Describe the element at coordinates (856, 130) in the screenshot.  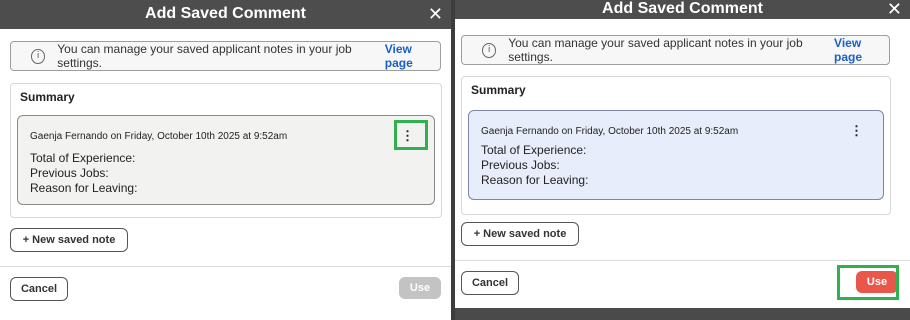
I see `more-options-icon: ⋮` at that location.